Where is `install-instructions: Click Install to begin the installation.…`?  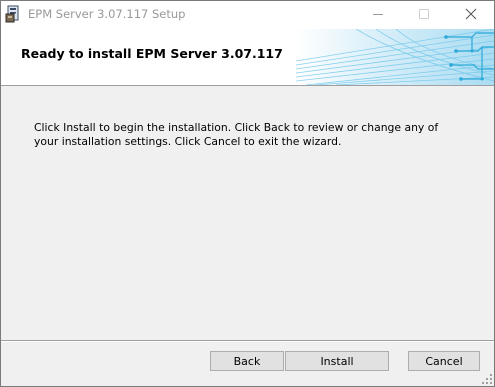
install-instructions: Click Install to begin the installation.… is located at coordinates (236, 134).